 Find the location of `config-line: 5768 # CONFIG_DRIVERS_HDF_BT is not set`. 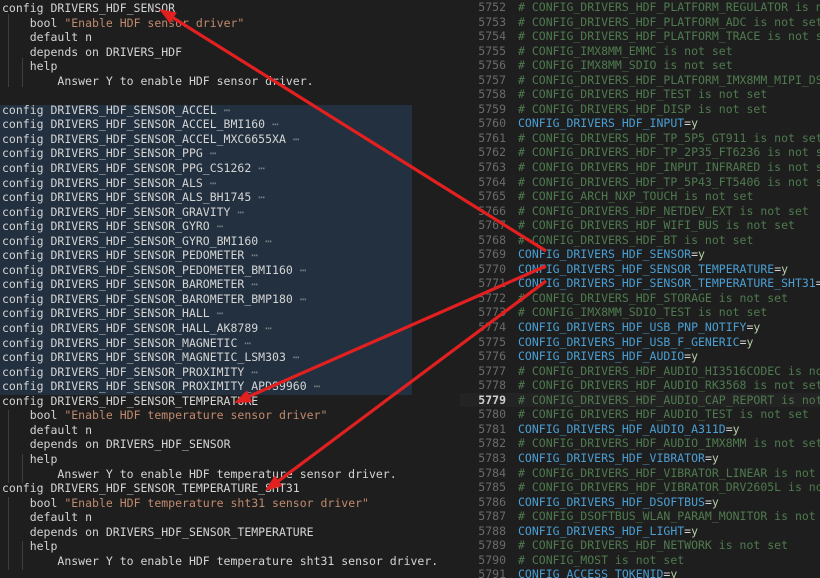

config-line: 5768 # CONFIG_DRIVERS_HDF_BT is not set is located at coordinates (640, 240).